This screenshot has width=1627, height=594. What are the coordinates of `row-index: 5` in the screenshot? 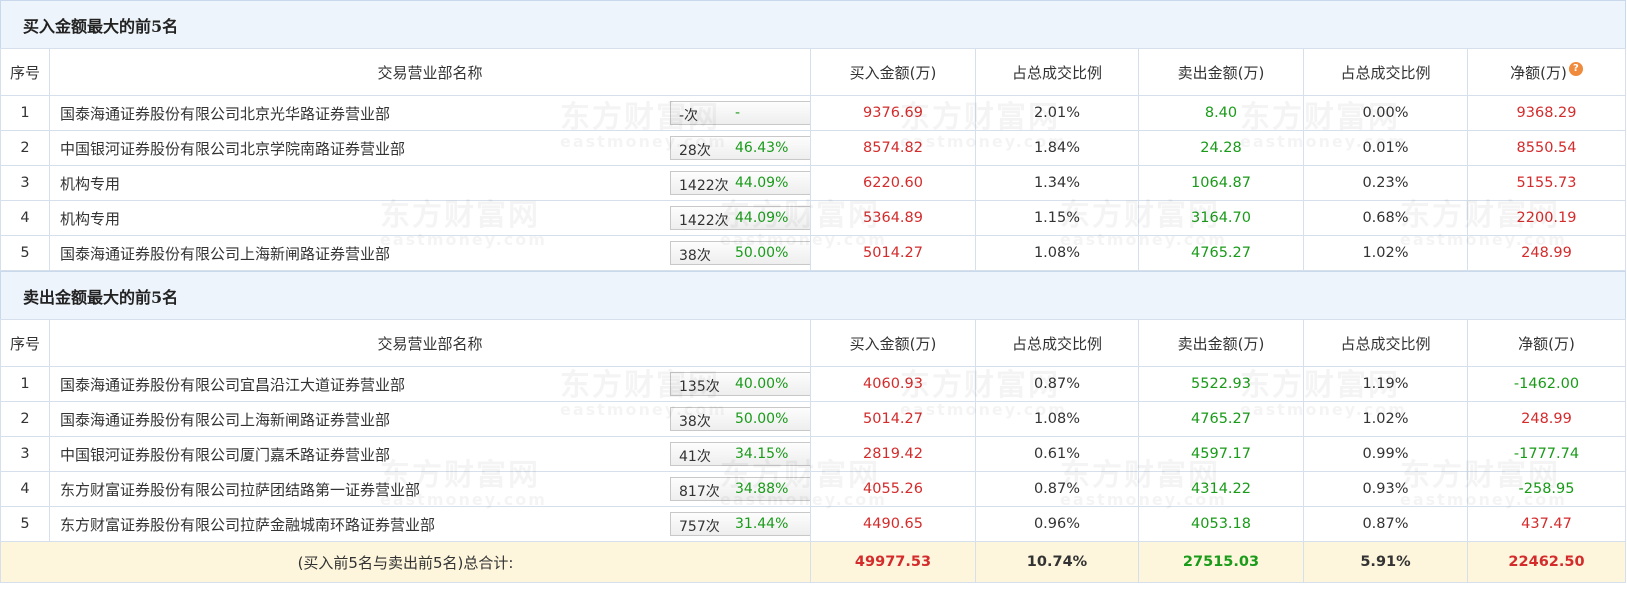 It's located at (25, 253).